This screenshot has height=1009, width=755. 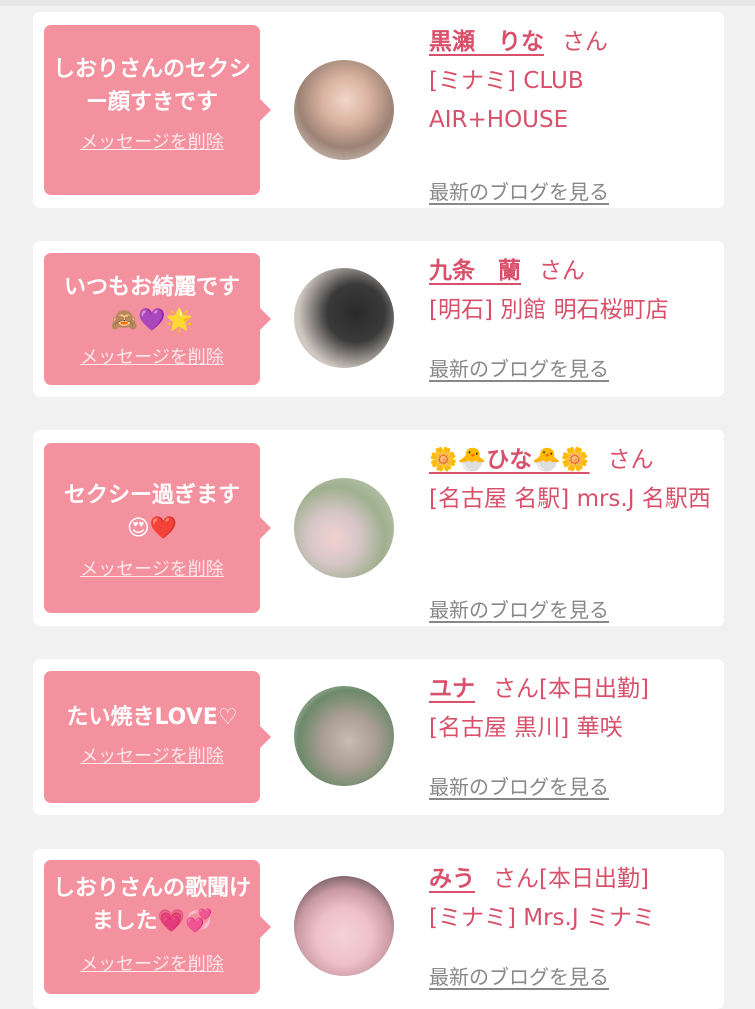 I want to click on message-text: たい焼きLOVE♡, so click(x=152, y=717).